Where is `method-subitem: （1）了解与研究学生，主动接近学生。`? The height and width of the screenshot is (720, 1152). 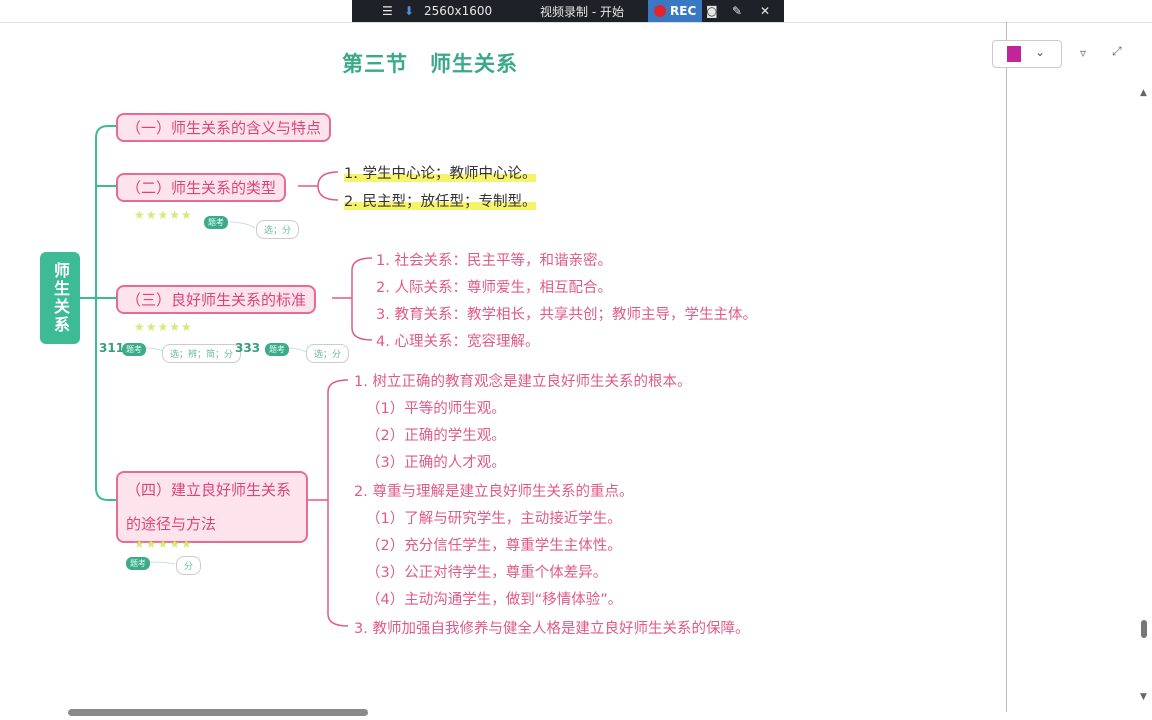
method-subitem: （1）了解与研究学生，主动接近学生。 is located at coordinates (494, 519).